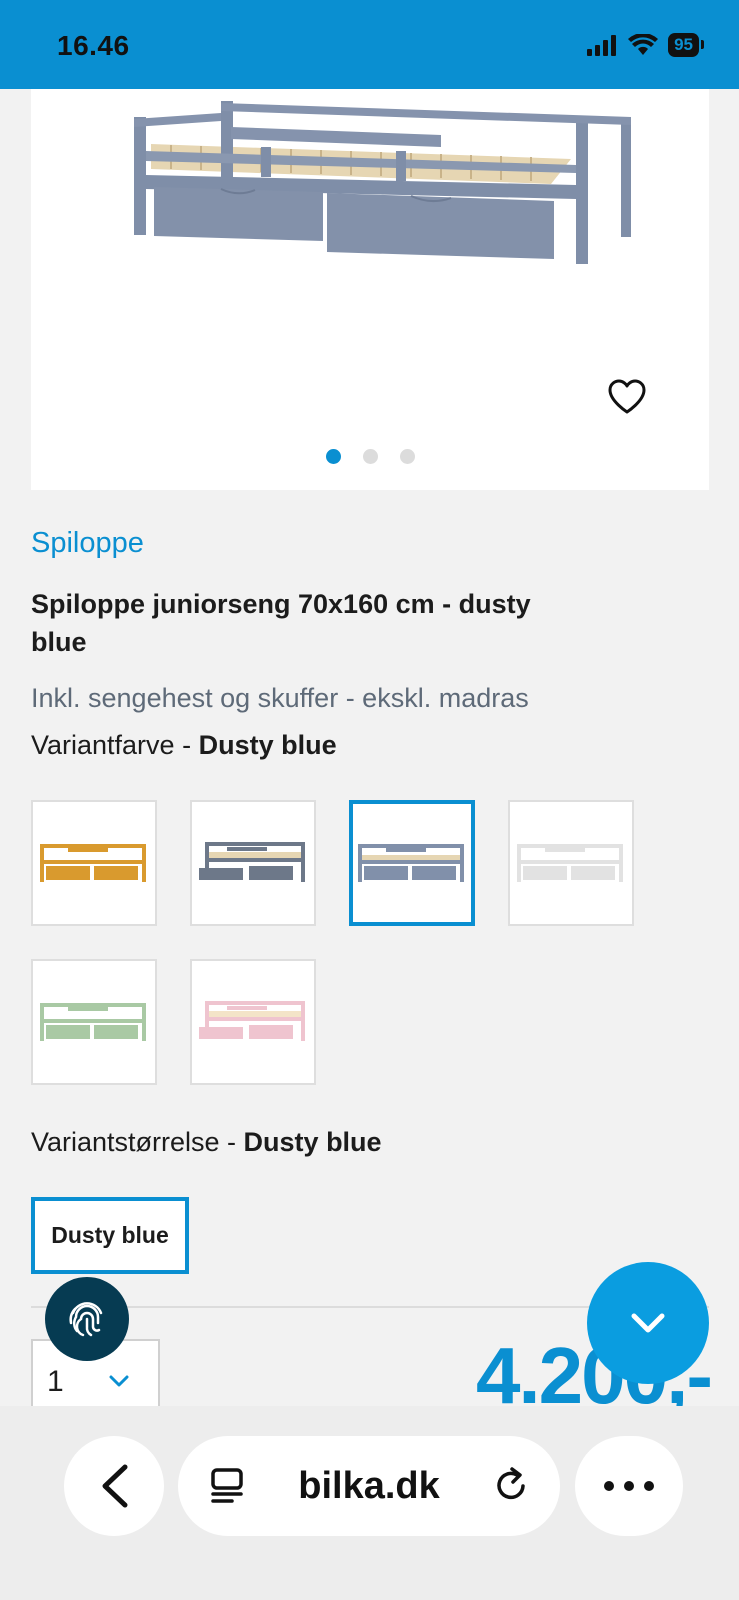 The image size is (739, 1600). I want to click on ellipsis-icon, so click(629, 1486).